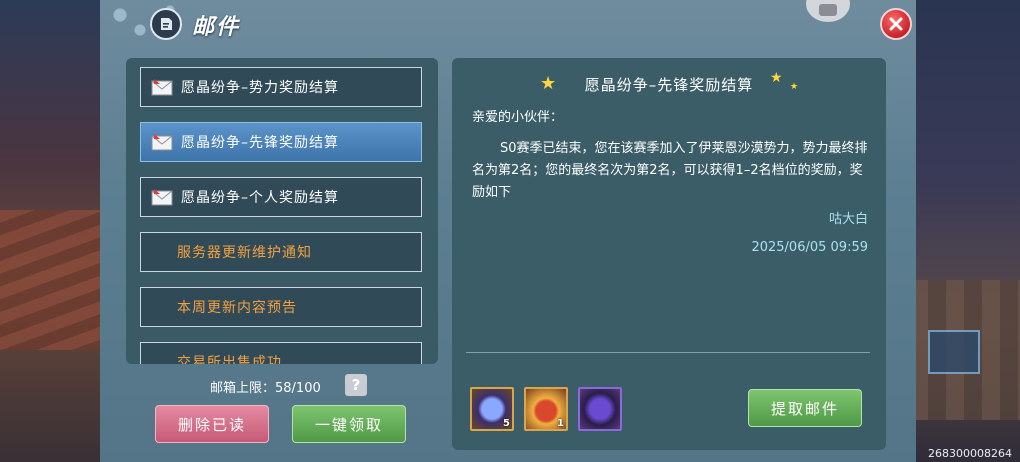 This screenshot has width=1020, height=462. I want to click on mail-greeting: 亲爱的小伙伴：, so click(518, 117).